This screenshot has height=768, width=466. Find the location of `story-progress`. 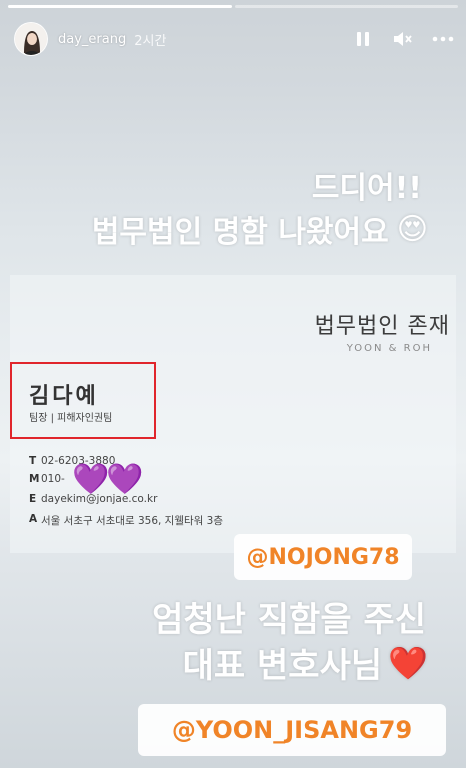

story-progress is located at coordinates (233, 6).